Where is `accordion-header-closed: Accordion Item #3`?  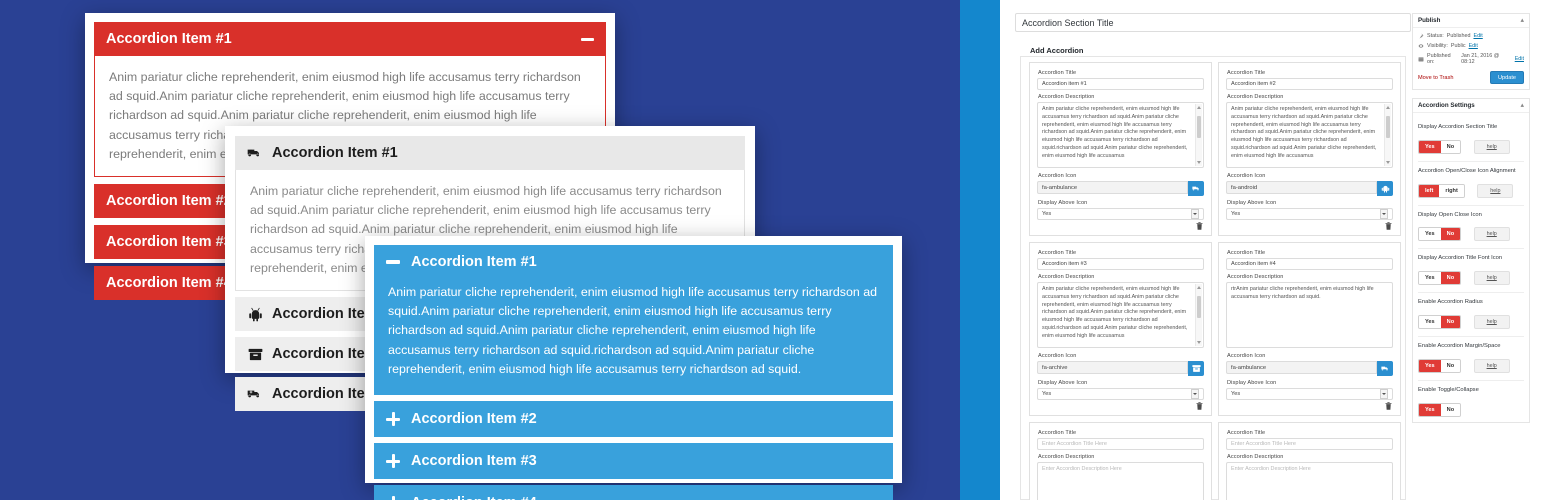
accordion-header-closed: Accordion Item #3 is located at coordinates (633, 461).